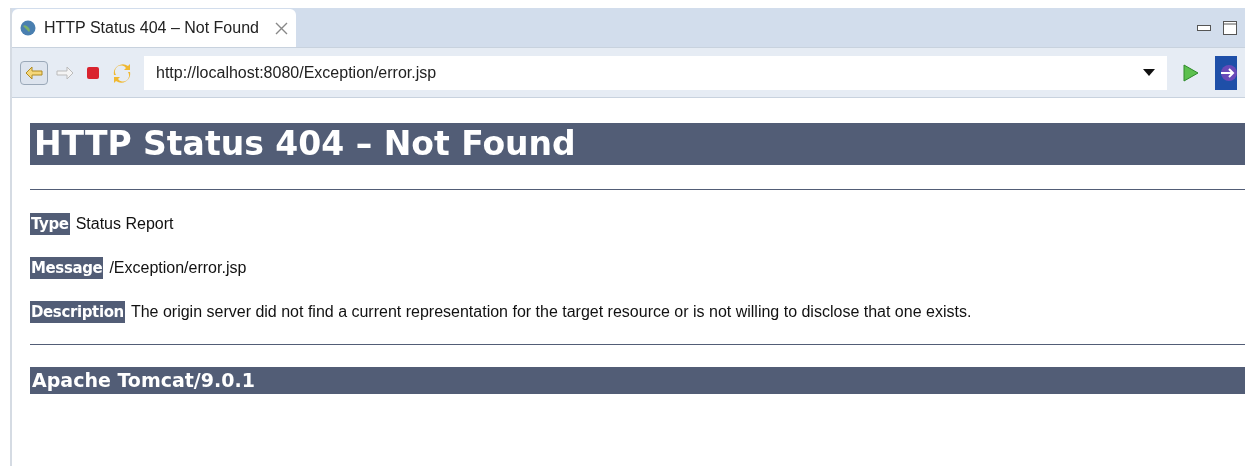 The height and width of the screenshot is (466, 1245). Describe the element at coordinates (34, 72) in the screenshot. I see `left-arrow-icon` at that location.